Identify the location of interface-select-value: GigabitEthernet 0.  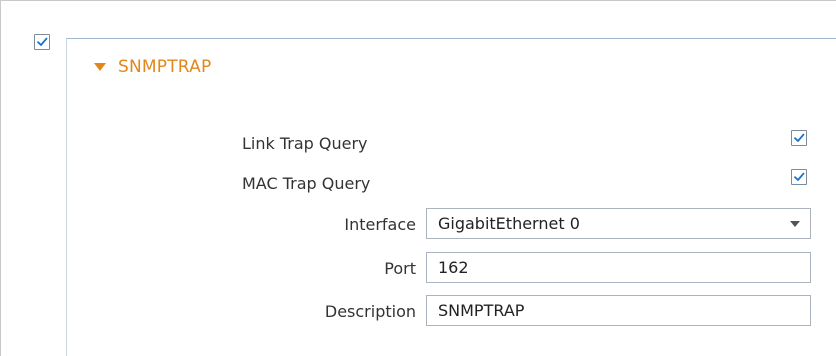
(509, 223).